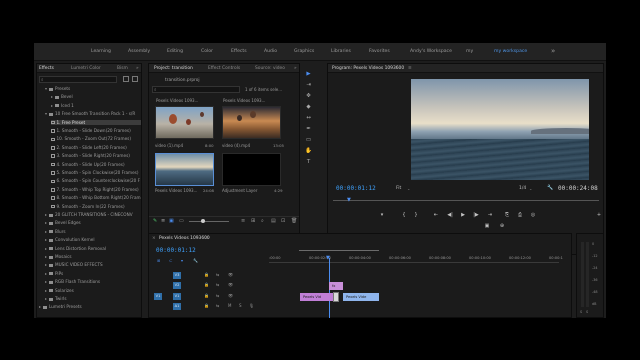 The height and width of the screenshot is (360, 640). Describe the element at coordinates (239, 51) in the screenshot. I see `workspace-effects: Effects` at that location.